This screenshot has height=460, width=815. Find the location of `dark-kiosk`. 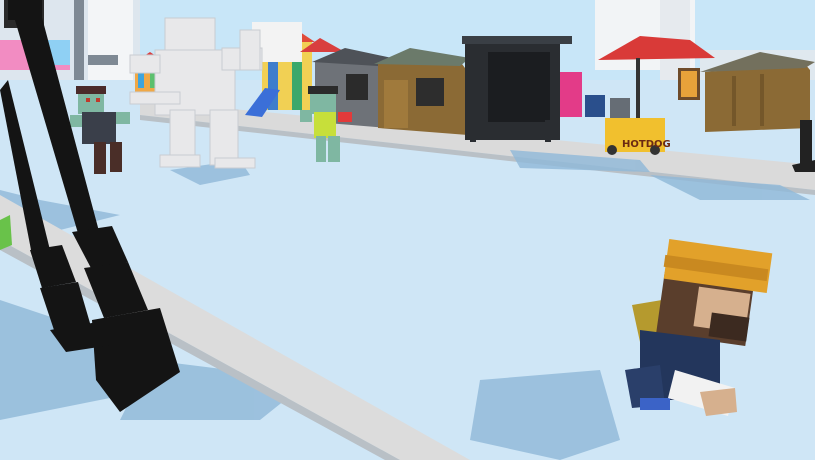

dark-kiosk is located at coordinates (517, 89).